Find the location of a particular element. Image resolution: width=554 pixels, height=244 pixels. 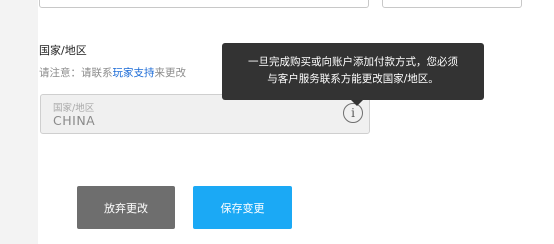

discard-changes-button: 放弃更改 is located at coordinates (126, 207).